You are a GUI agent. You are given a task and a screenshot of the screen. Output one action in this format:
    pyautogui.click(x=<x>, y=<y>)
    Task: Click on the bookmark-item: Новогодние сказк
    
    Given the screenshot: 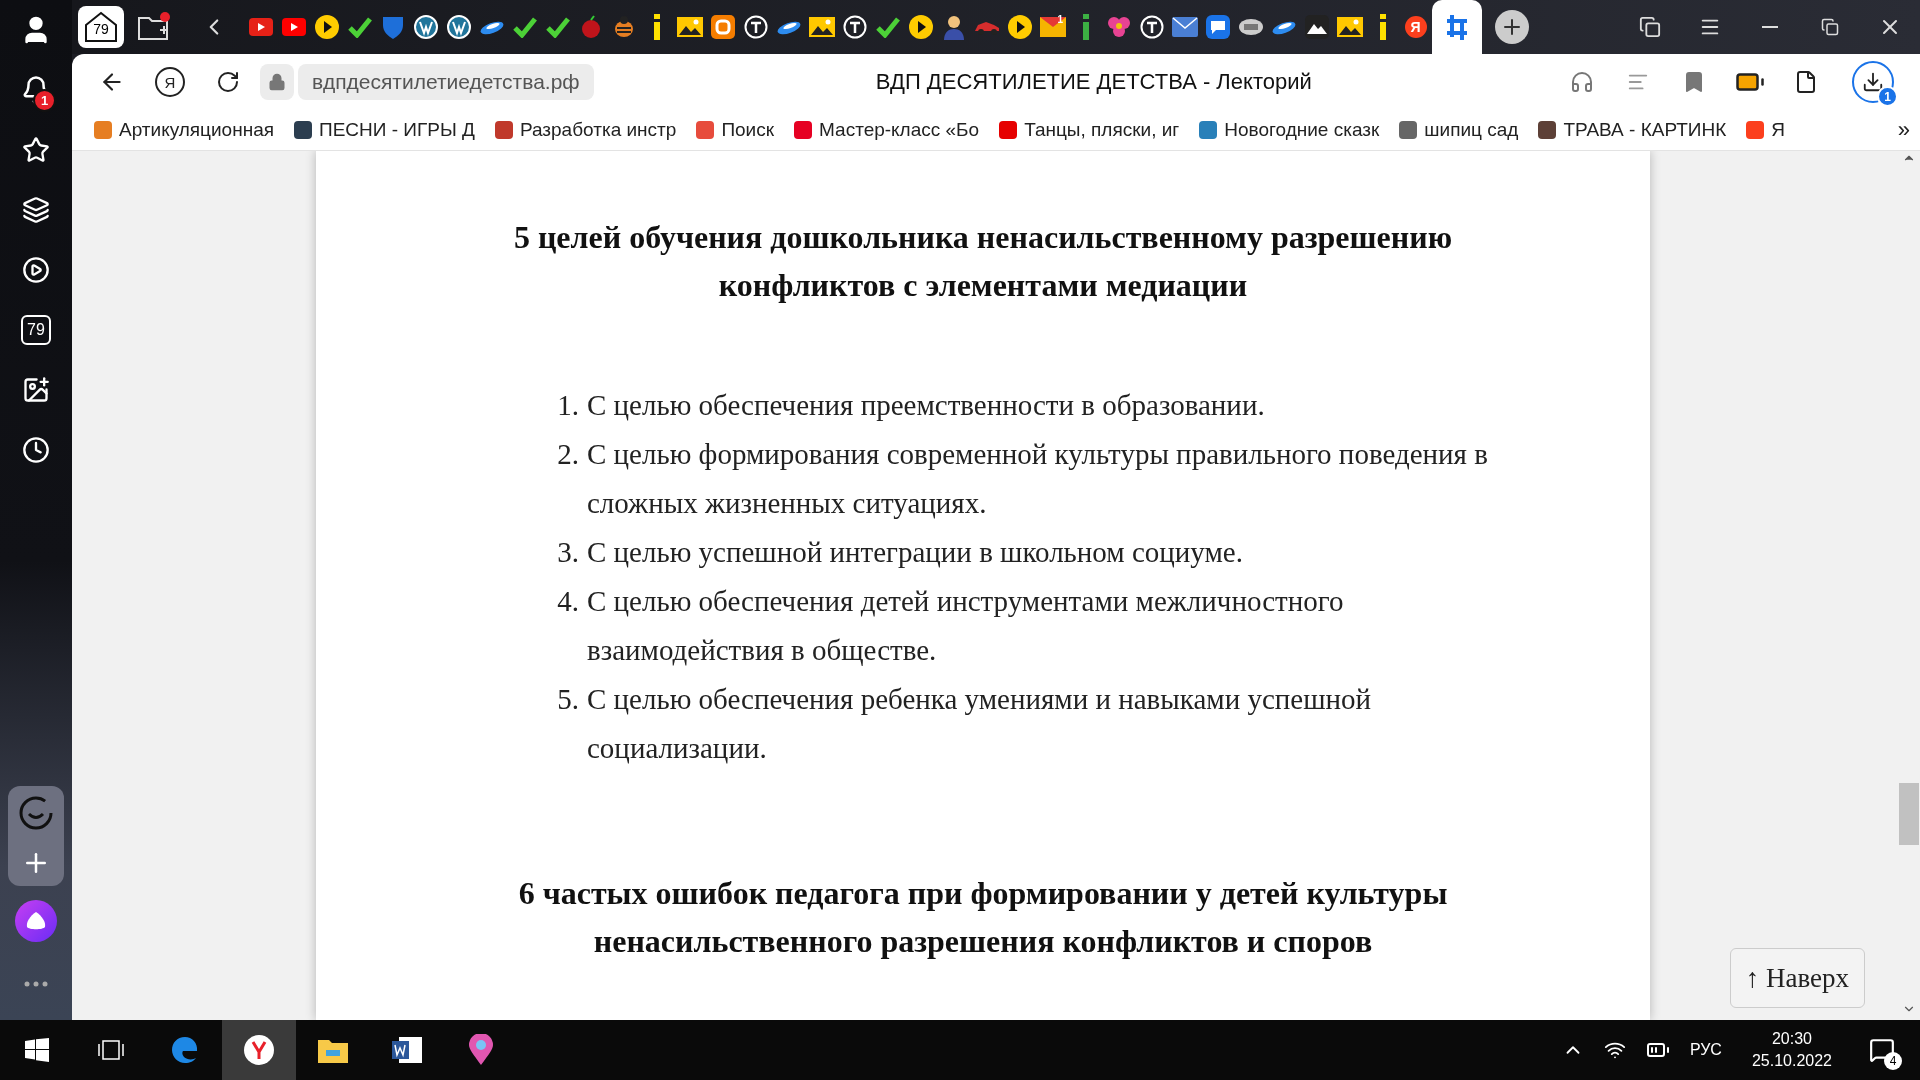 What is the action you would take?
    pyautogui.click(x=1289, y=130)
    